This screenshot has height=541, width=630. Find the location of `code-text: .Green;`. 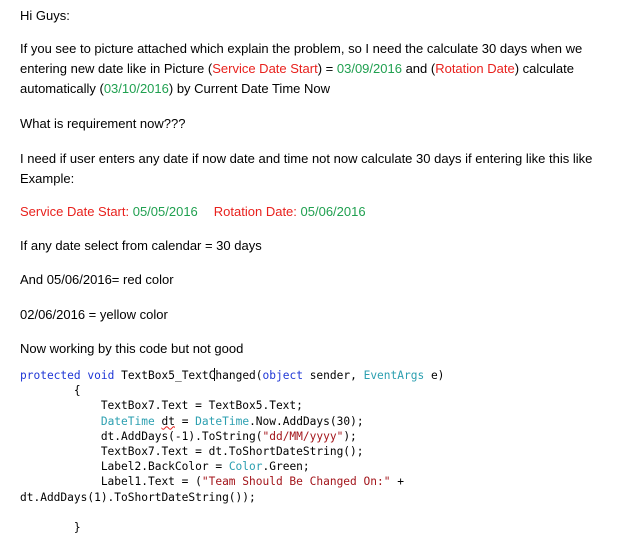

code-text: .Green; is located at coordinates (286, 467).